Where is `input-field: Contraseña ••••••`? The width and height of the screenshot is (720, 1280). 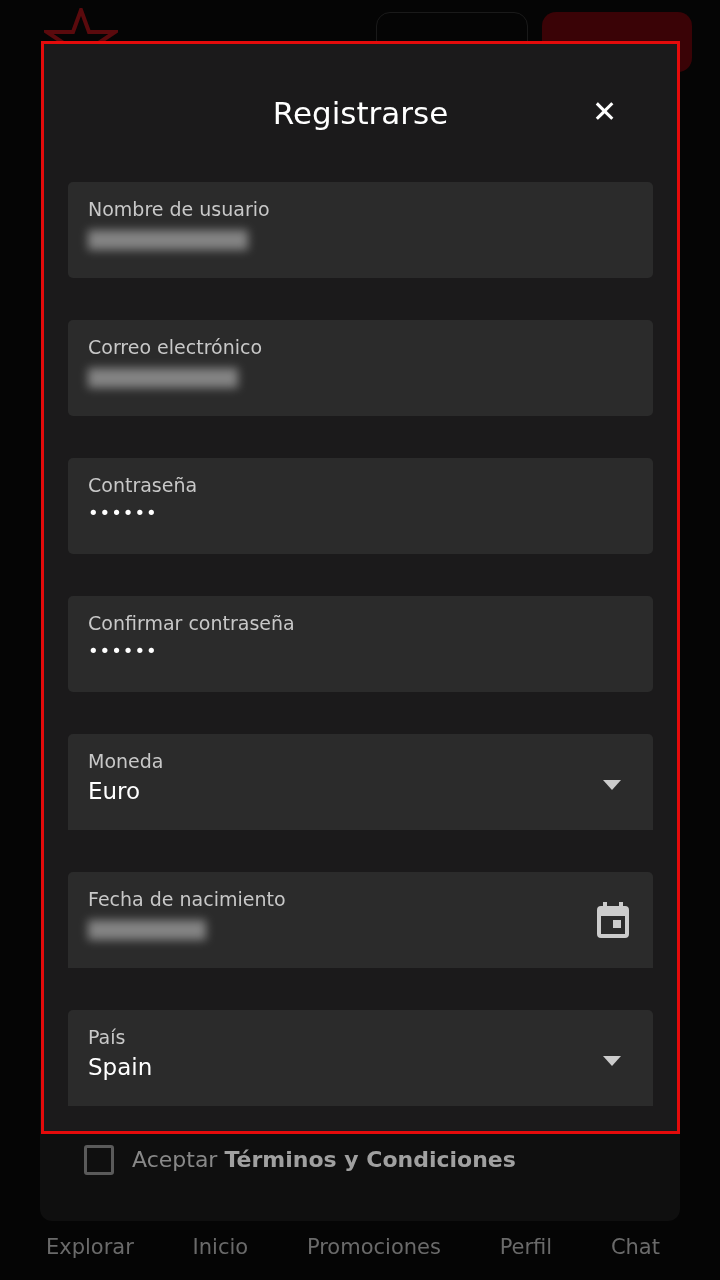
input-field: Contraseña •••••• is located at coordinates (360, 506).